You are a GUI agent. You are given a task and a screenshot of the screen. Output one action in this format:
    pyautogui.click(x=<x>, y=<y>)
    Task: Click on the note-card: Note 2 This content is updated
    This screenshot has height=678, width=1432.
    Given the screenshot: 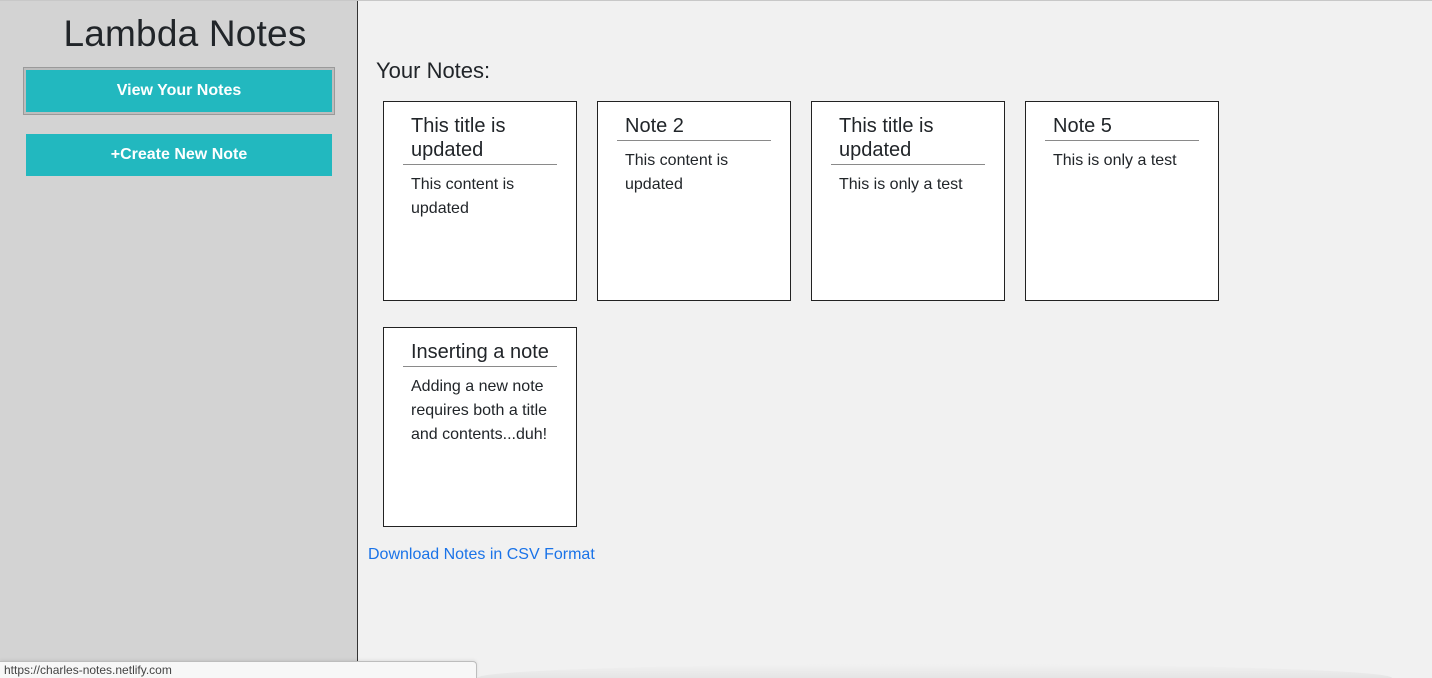 What is the action you would take?
    pyautogui.click(x=694, y=201)
    